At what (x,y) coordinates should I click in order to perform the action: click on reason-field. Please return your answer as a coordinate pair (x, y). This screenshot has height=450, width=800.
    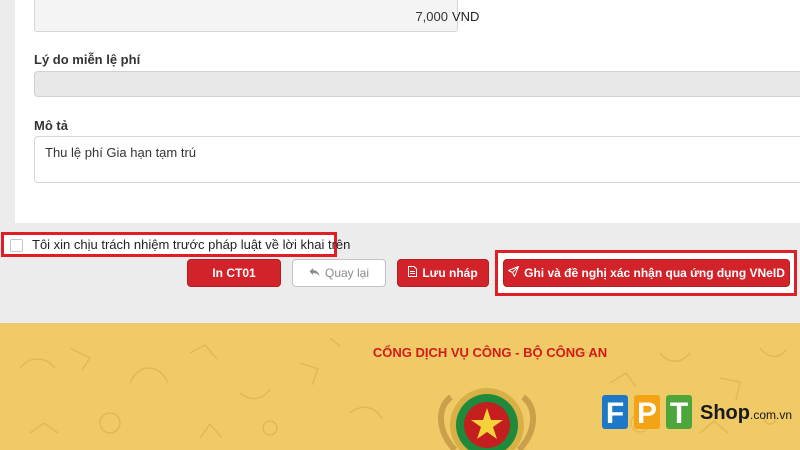
    Looking at the image, I should click on (417, 84).